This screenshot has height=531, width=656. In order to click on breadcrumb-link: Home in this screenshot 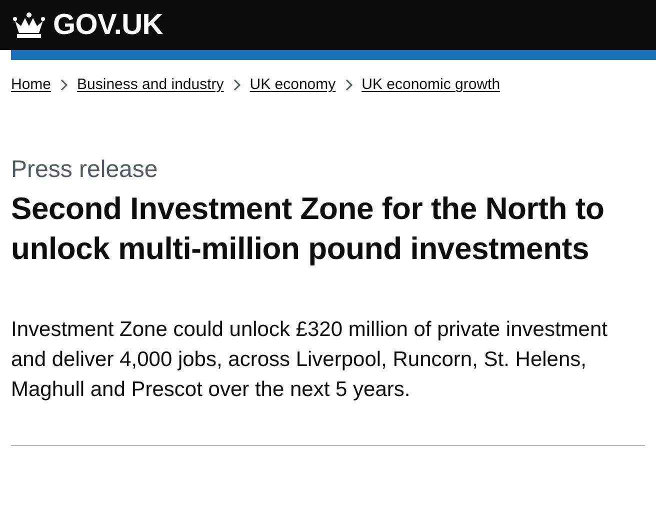, I will do `click(31, 84)`.